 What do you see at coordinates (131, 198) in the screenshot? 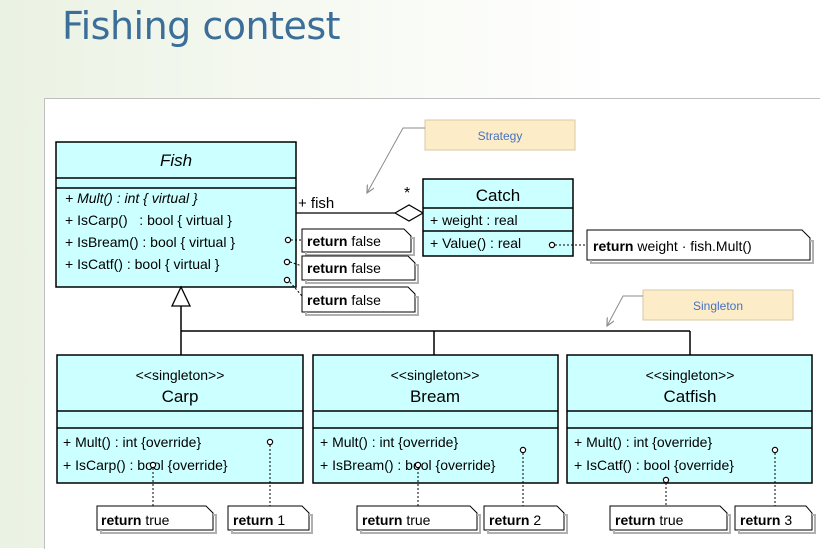
I see `fish-method-mult: + Mult() : int { virtual }` at bounding box center [131, 198].